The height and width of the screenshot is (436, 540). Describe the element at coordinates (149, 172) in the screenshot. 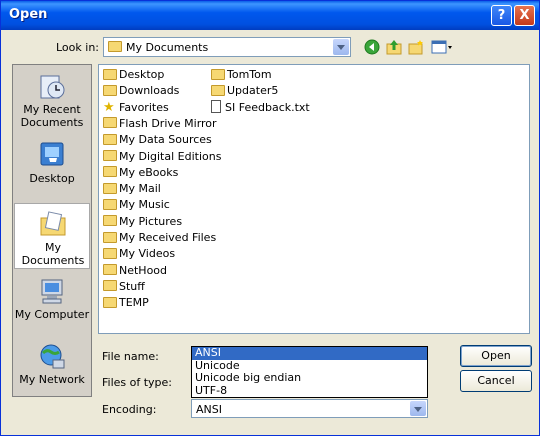

I see `file-name: My eBooks` at that location.